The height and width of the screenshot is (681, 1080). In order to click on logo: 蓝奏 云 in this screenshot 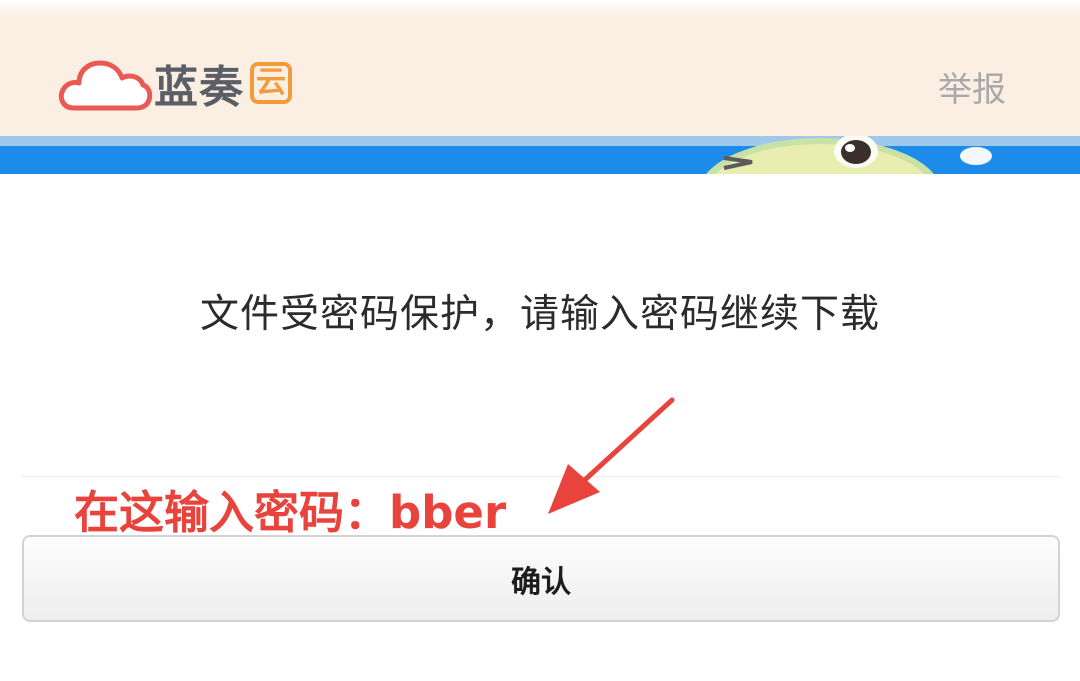, I will do `click(174, 83)`.